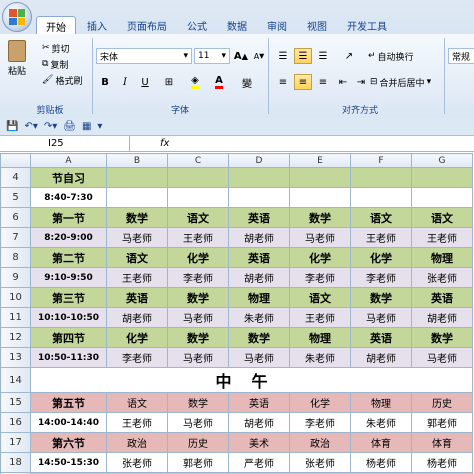 The width and height of the screenshot is (474, 474). Describe the element at coordinates (219, 82) in the screenshot. I see `font-color-button: A` at that location.